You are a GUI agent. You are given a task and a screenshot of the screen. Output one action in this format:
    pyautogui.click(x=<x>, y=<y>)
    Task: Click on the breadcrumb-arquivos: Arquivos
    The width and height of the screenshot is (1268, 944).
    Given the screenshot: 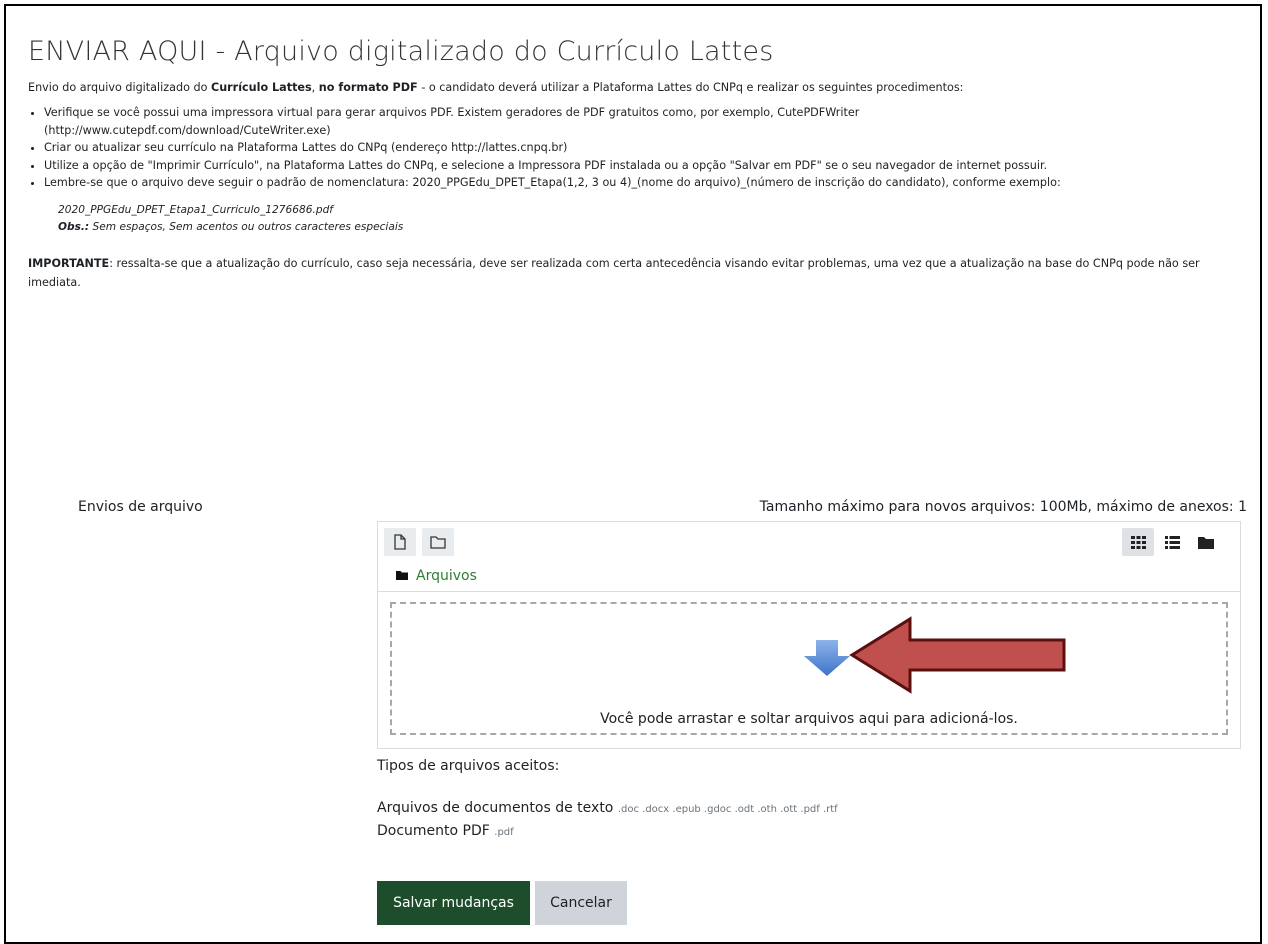 What is the action you would take?
    pyautogui.click(x=446, y=576)
    